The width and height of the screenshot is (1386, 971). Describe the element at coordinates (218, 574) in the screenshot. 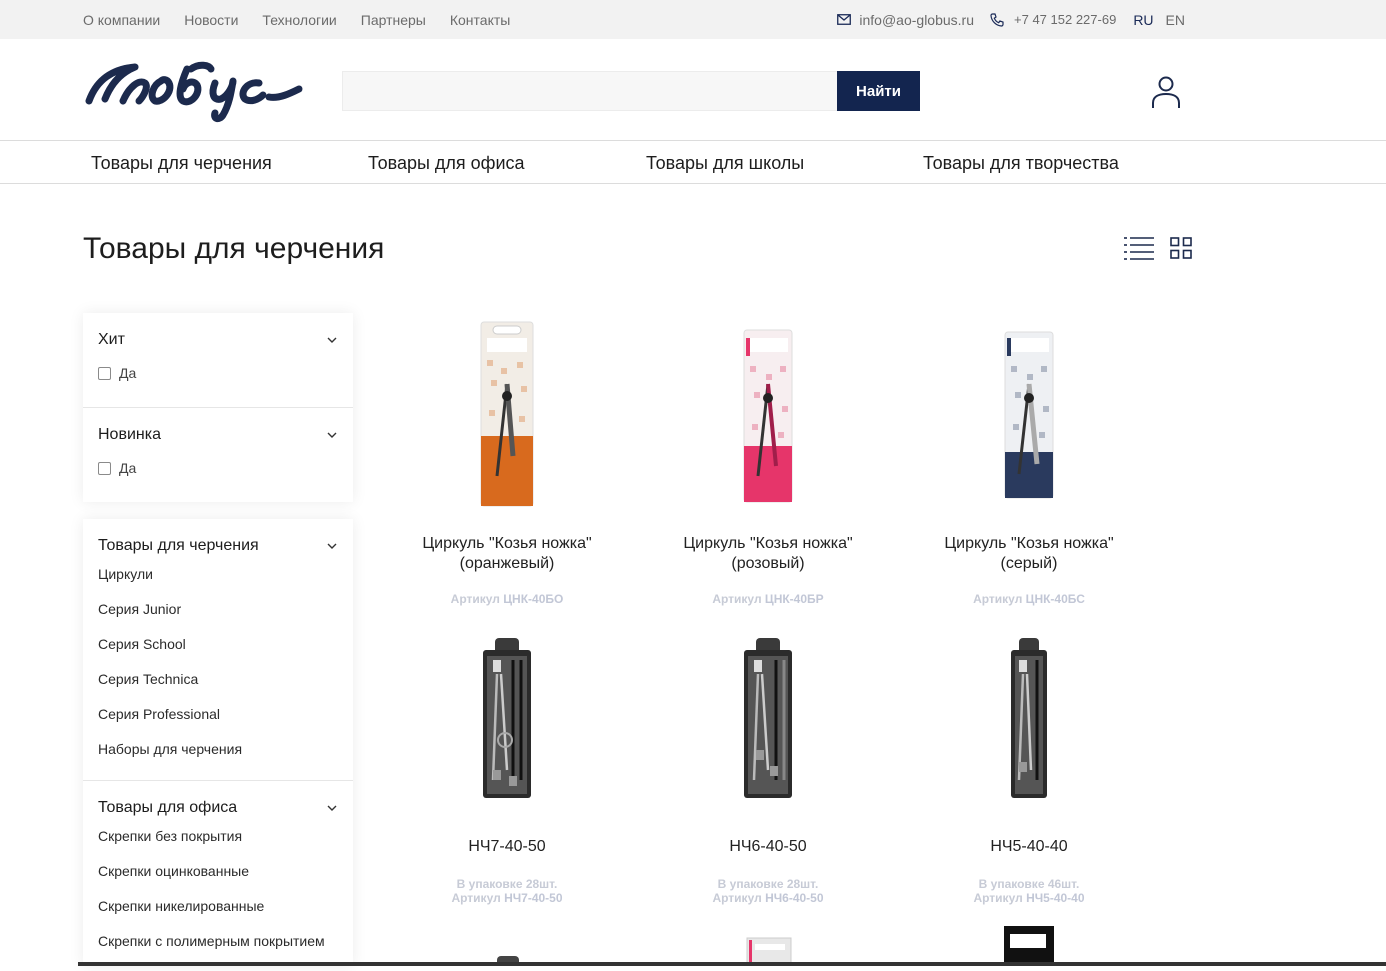

I see `category-link: Циркули` at that location.